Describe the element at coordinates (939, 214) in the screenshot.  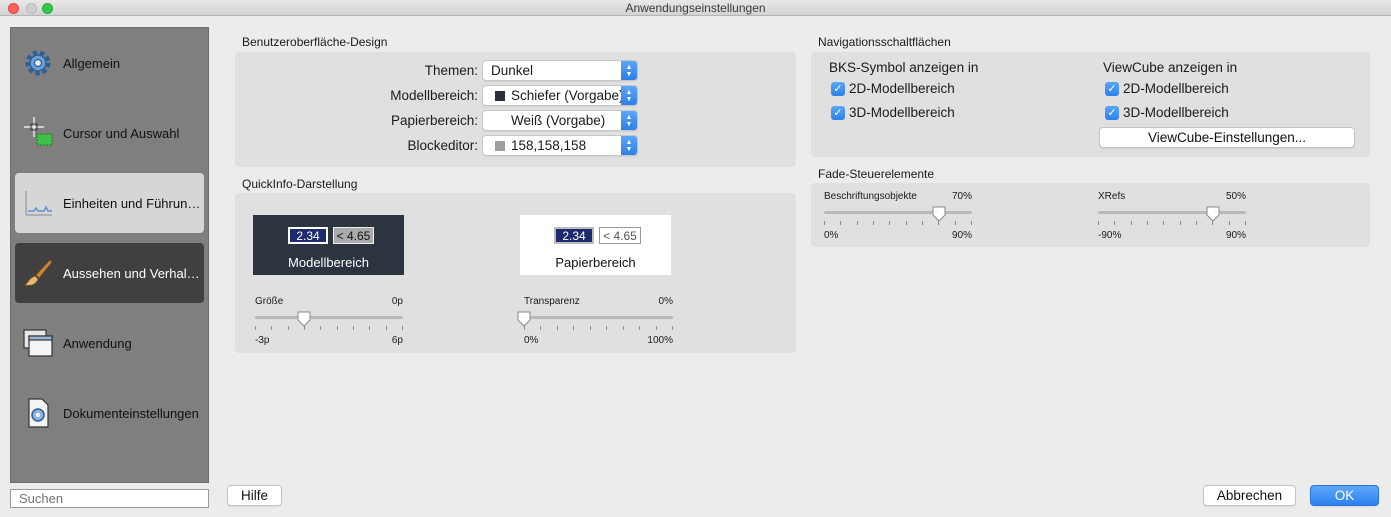
I see `annotation-slider-thumb` at that location.